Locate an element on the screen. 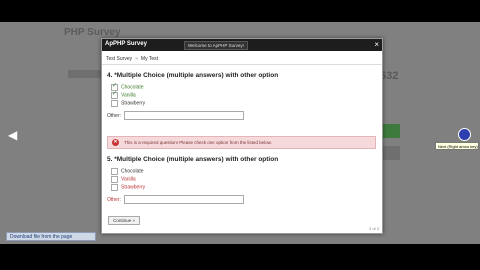 Image resolution: width=480 pixels, height=270 pixels. page-indicator: 3 of 3 is located at coordinates (373, 228).